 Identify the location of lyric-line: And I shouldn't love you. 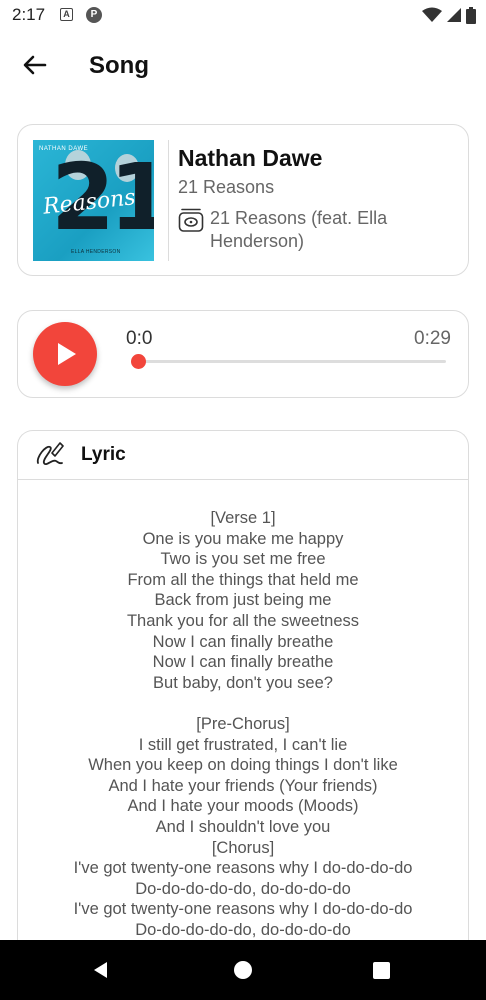
(243, 826).